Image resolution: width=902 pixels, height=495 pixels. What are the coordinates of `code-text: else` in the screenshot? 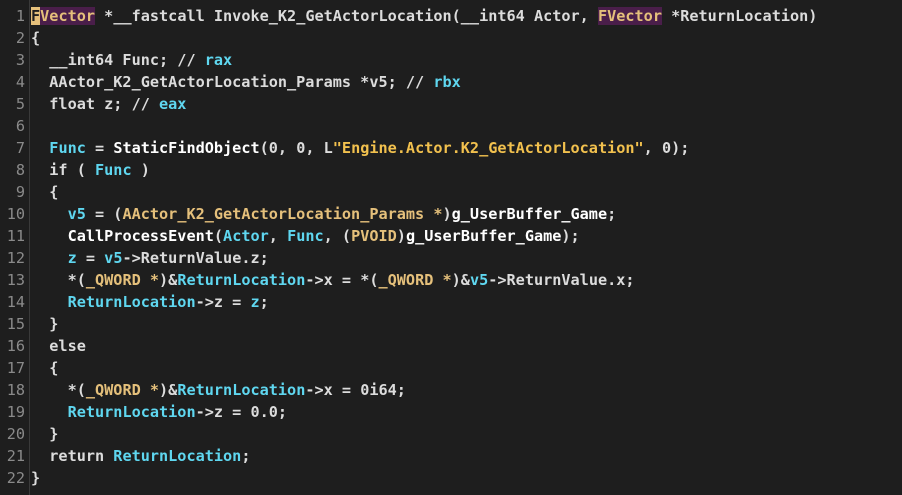 It's located at (58, 346).